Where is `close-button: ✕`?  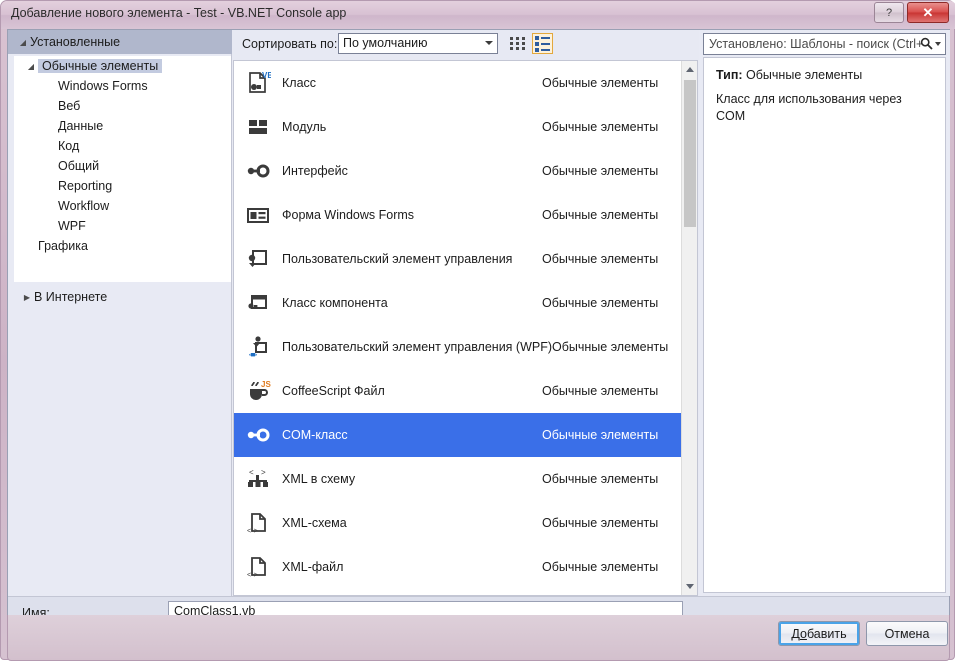 close-button: ✕ is located at coordinates (928, 12).